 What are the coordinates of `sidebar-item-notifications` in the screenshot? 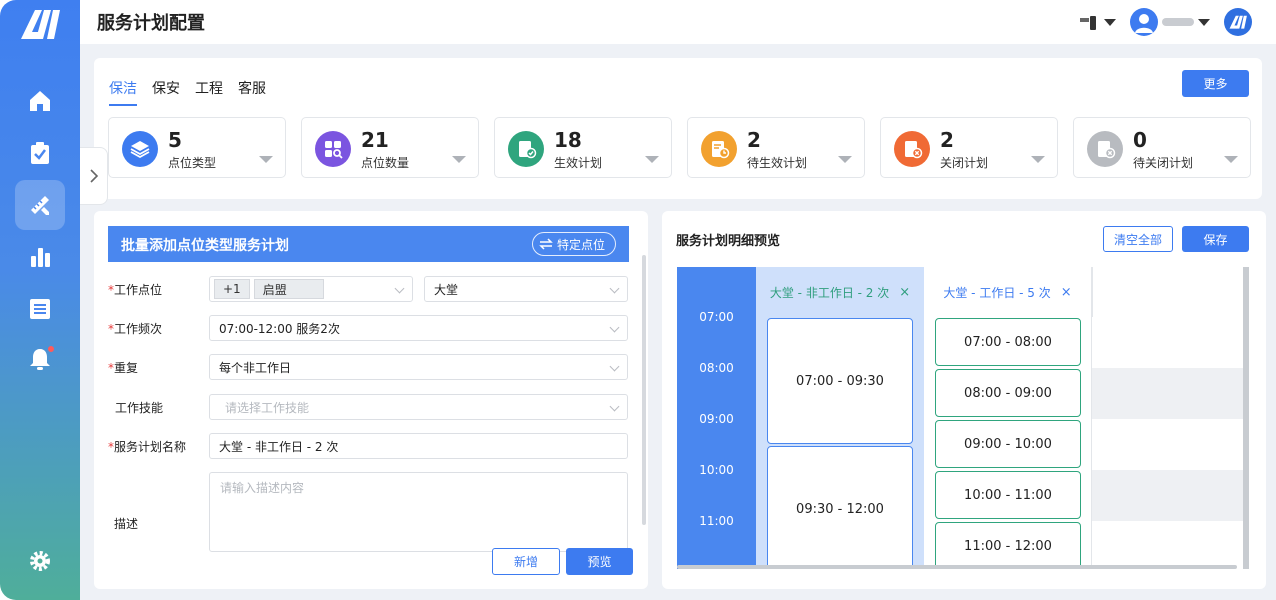 It's located at (40, 359).